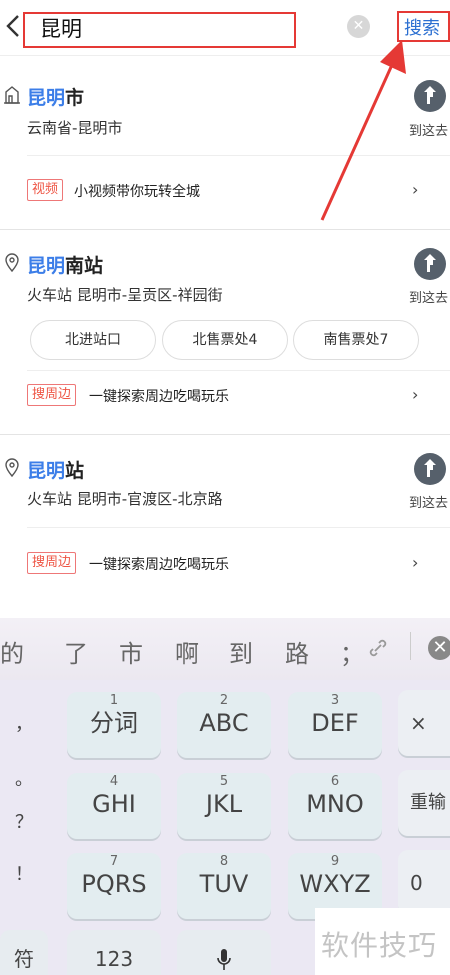 The image size is (450, 975). I want to click on zero-key: 0, so click(424, 883).